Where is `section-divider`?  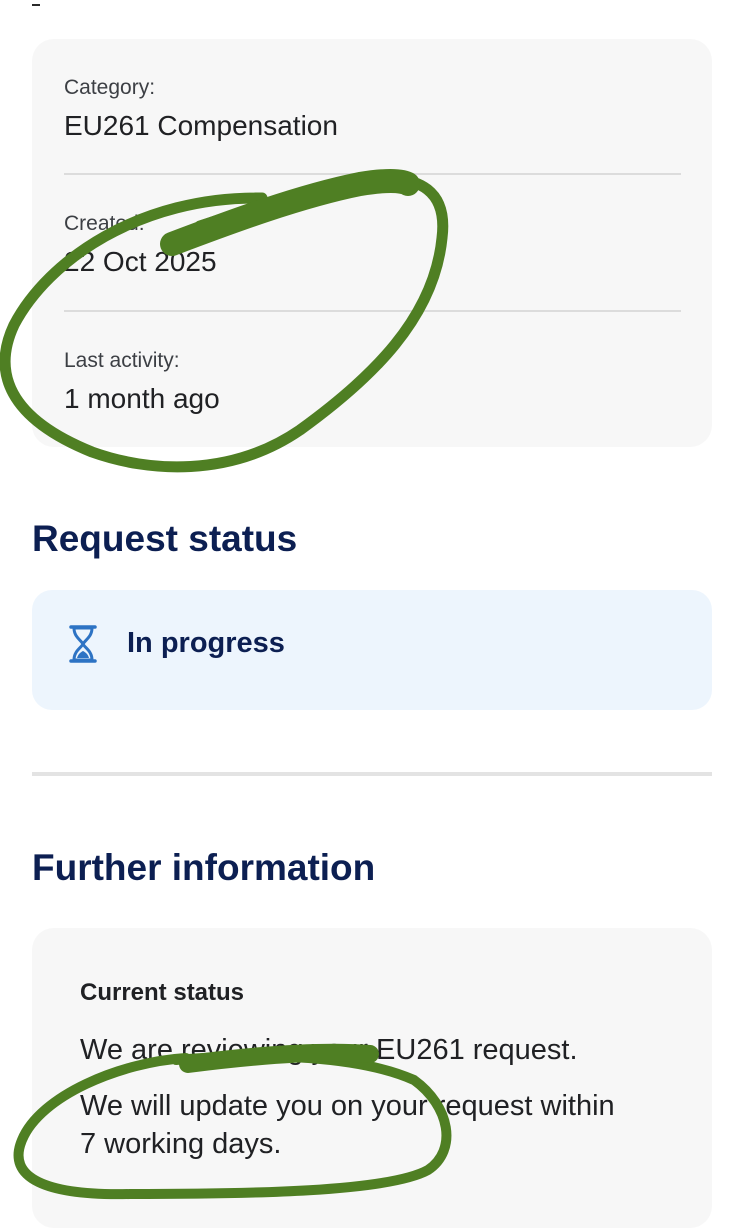
section-divider is located at coordinates (372, 774).